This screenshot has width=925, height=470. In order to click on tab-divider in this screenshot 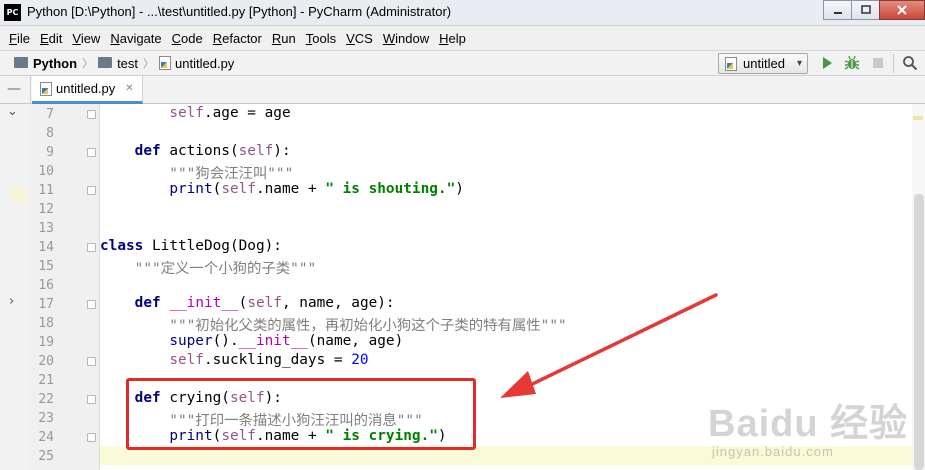, I will do `click(30, 90)`.